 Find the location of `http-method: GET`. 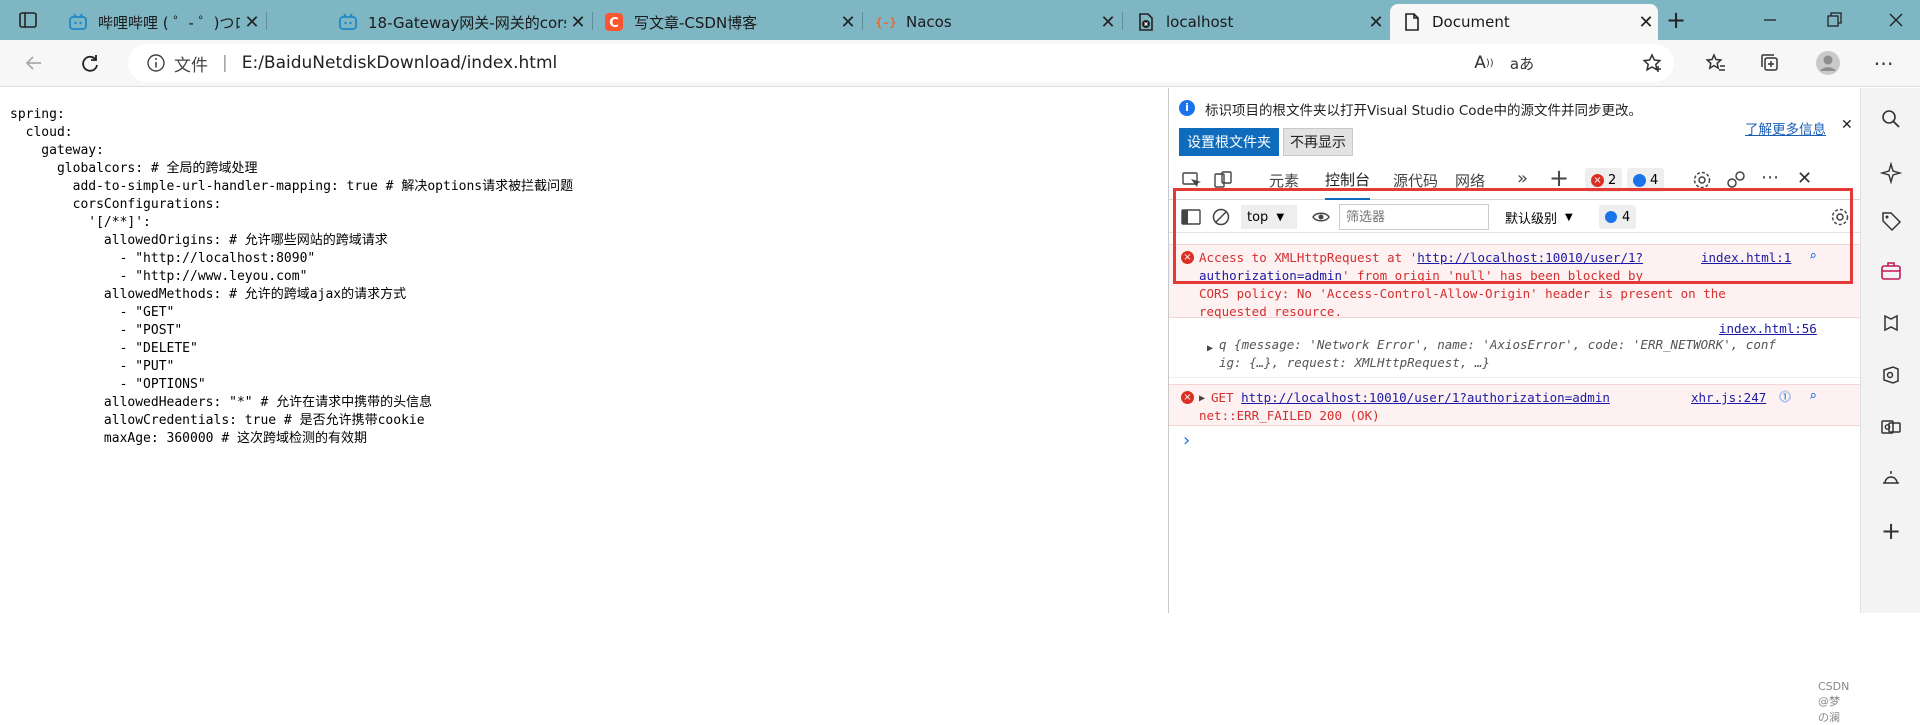

http-method: GET is located at coordinates (1222, 397).